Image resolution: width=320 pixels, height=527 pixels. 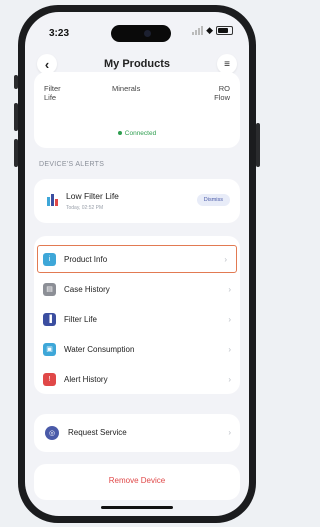 I want to click on filter-low-icon, so click(x=52, y=200).